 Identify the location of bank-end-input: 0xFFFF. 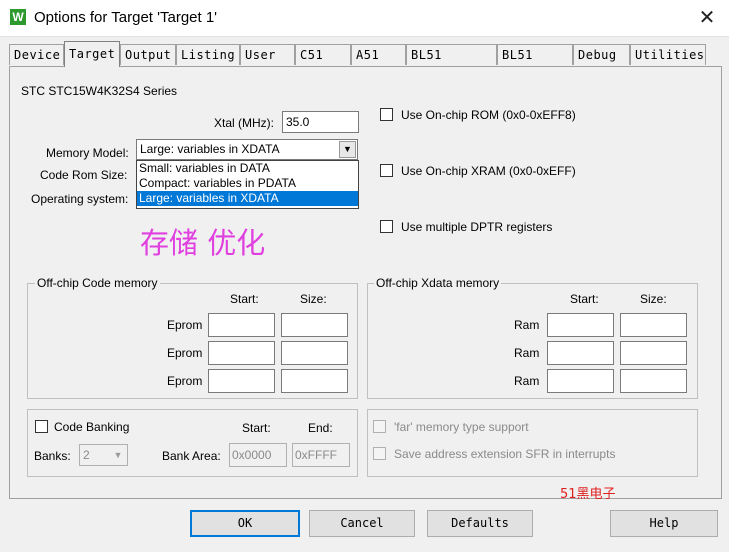
(321, 455).